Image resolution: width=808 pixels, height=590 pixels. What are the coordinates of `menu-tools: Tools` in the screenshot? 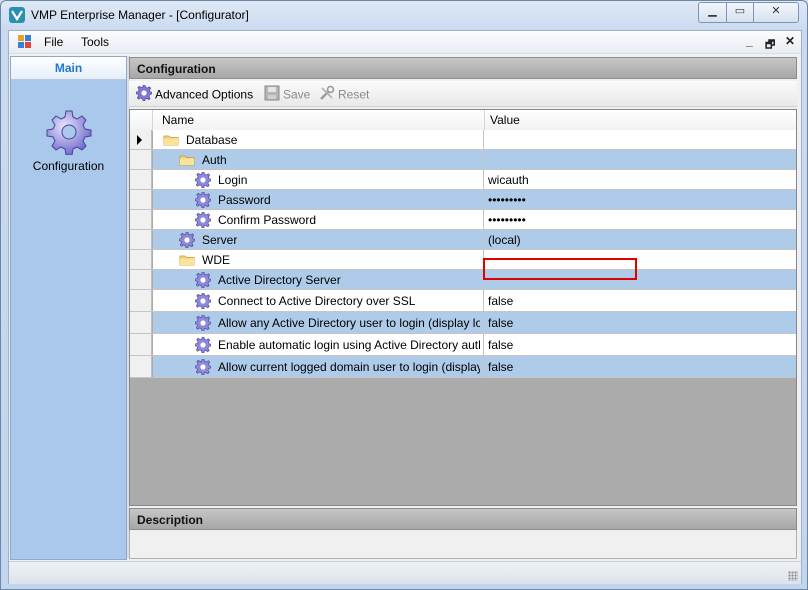 It's located at (95, 42).